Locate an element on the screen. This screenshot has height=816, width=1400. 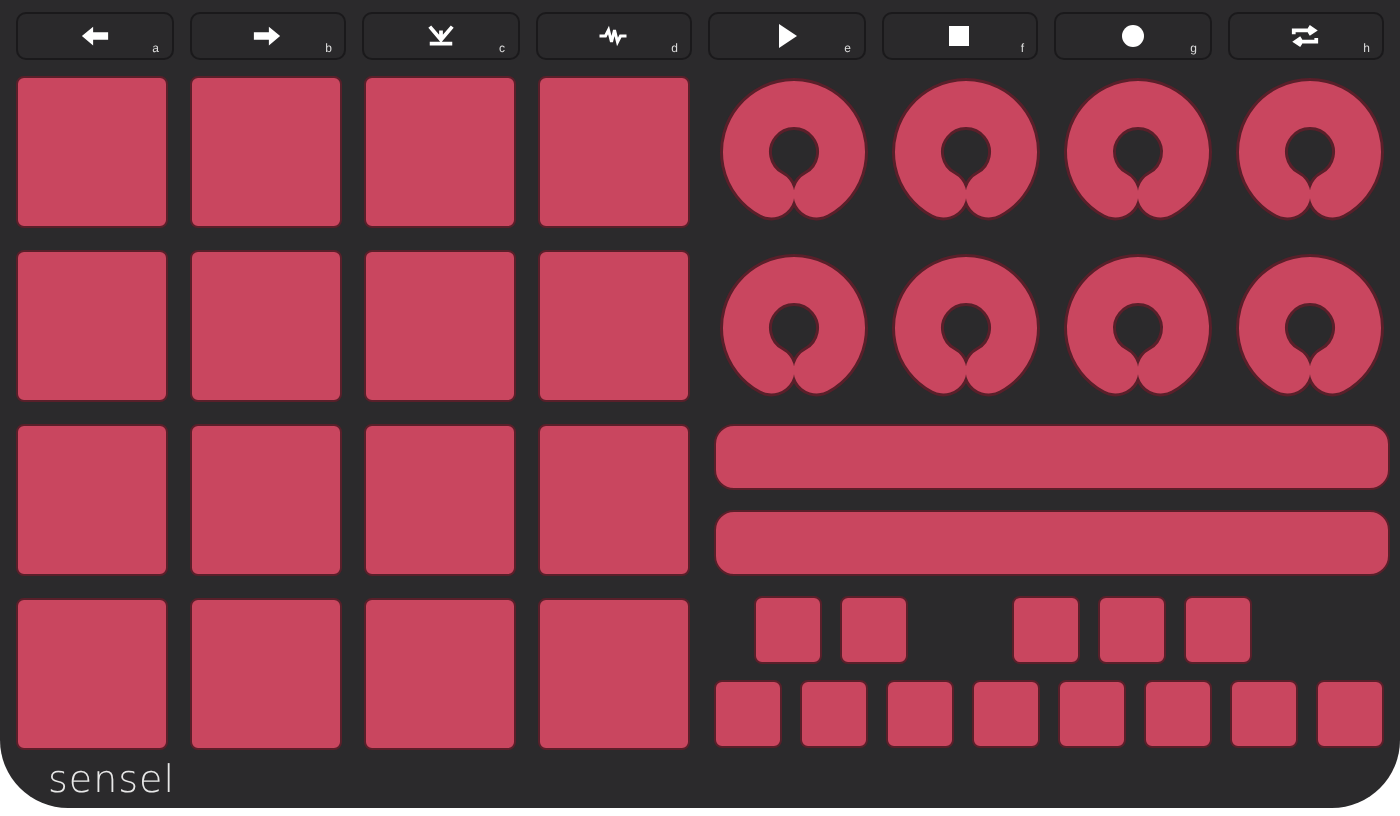
loop-icon is located at coordinates (1305, 36).